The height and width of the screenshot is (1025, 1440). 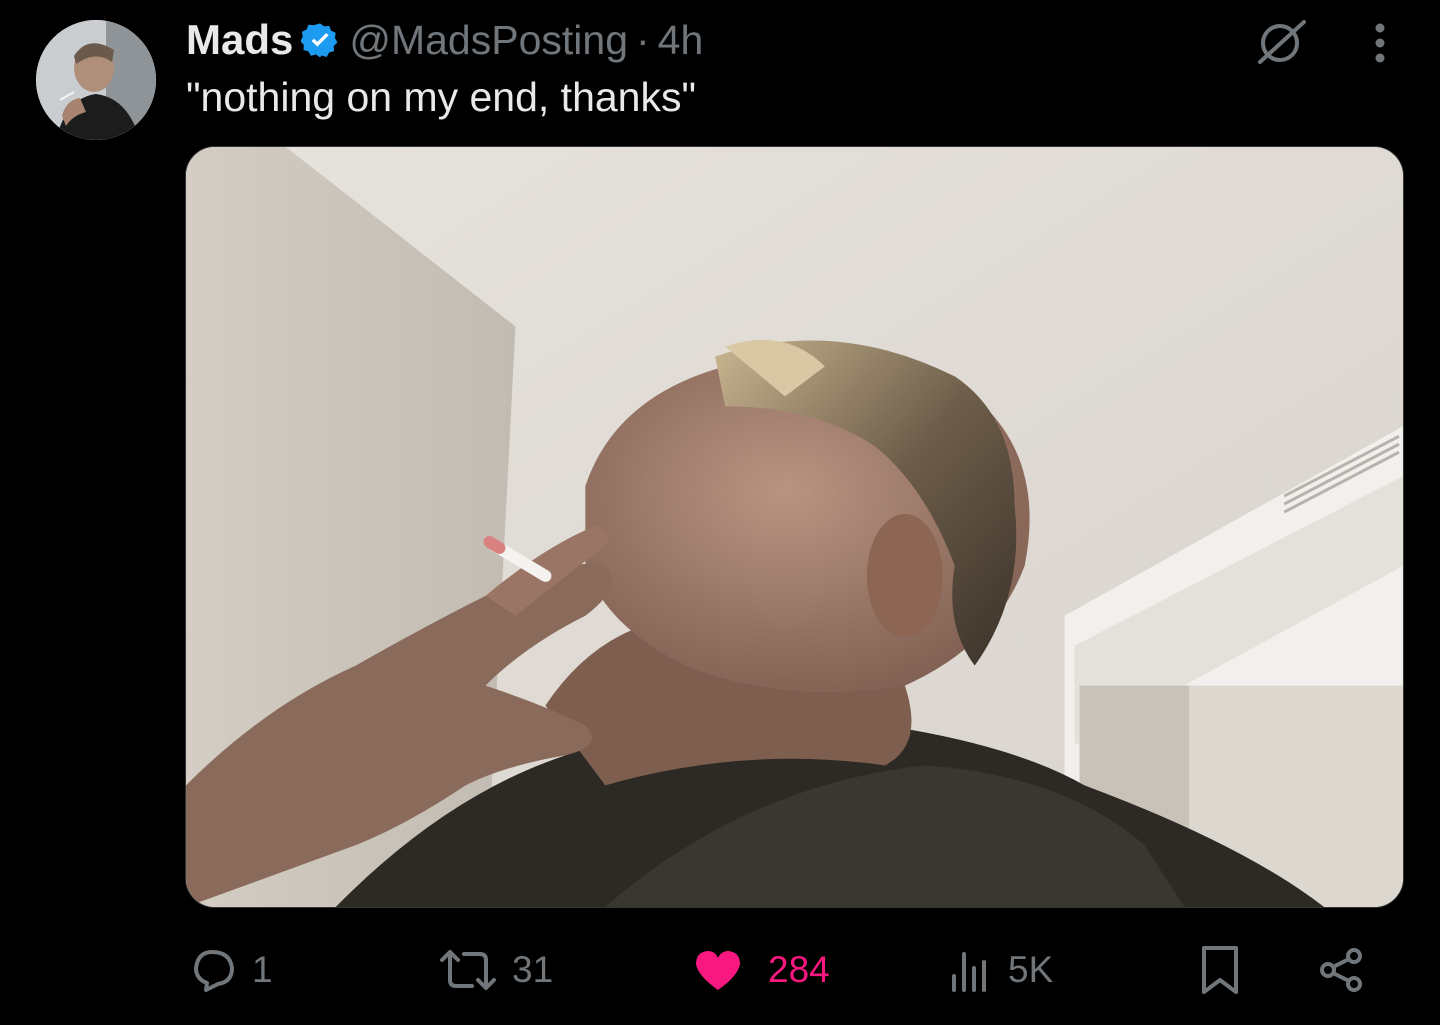 What do you see at coordinates (319, 40) in the screenshot?
I see `verified-badge-icon` at bounding box center [319, 40].